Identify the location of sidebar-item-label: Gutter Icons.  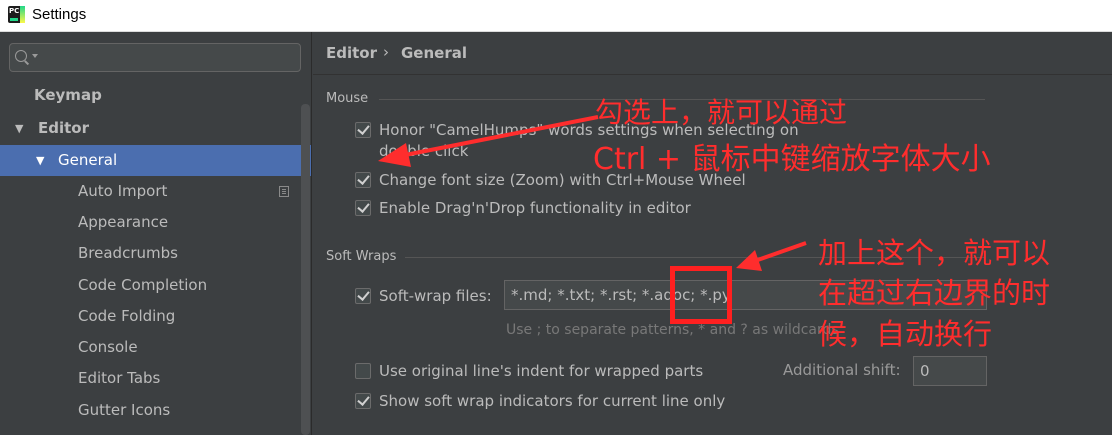
(124, 410).